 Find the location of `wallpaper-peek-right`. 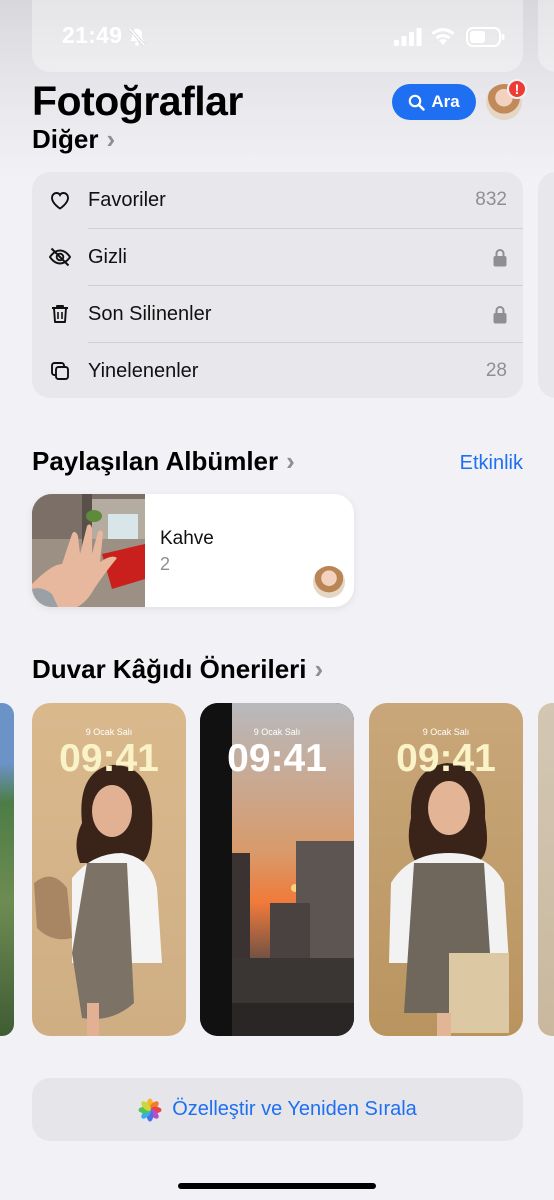

wallpaper-peek-right is located at coordinates (546, 869).